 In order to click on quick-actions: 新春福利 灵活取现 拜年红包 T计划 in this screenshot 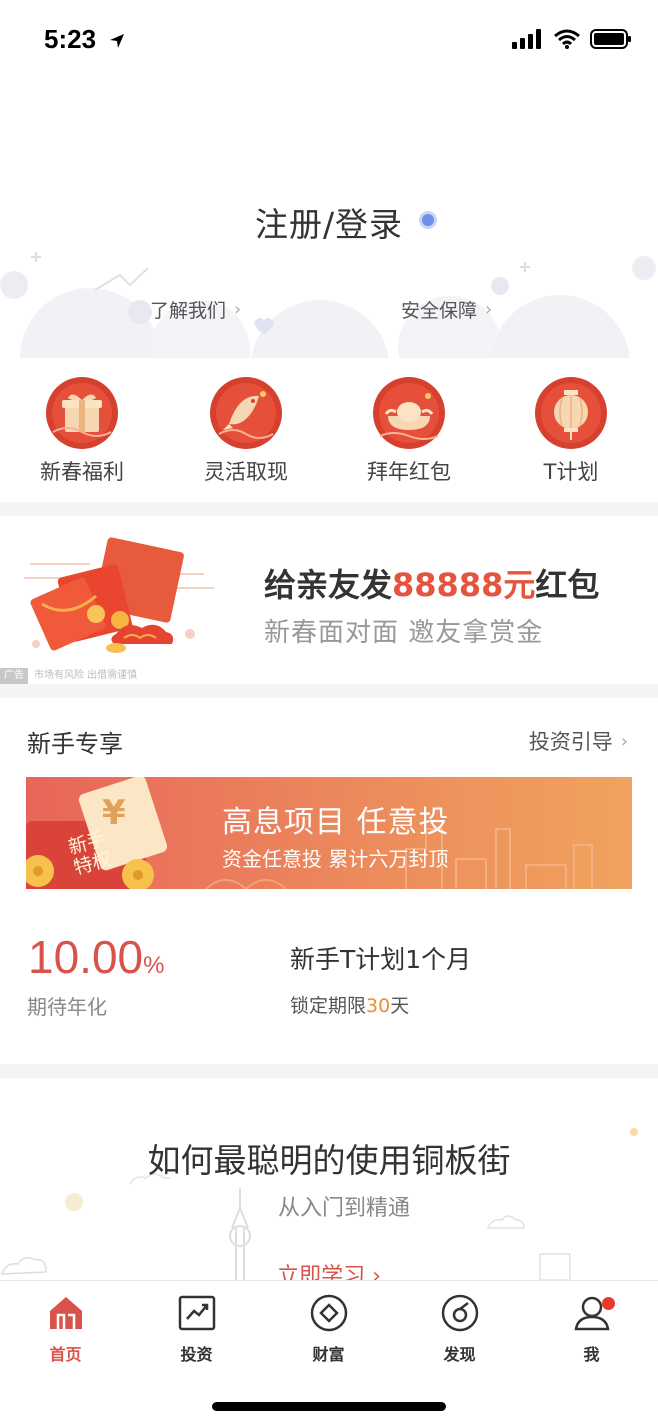, I will do `click(329, 430)`.